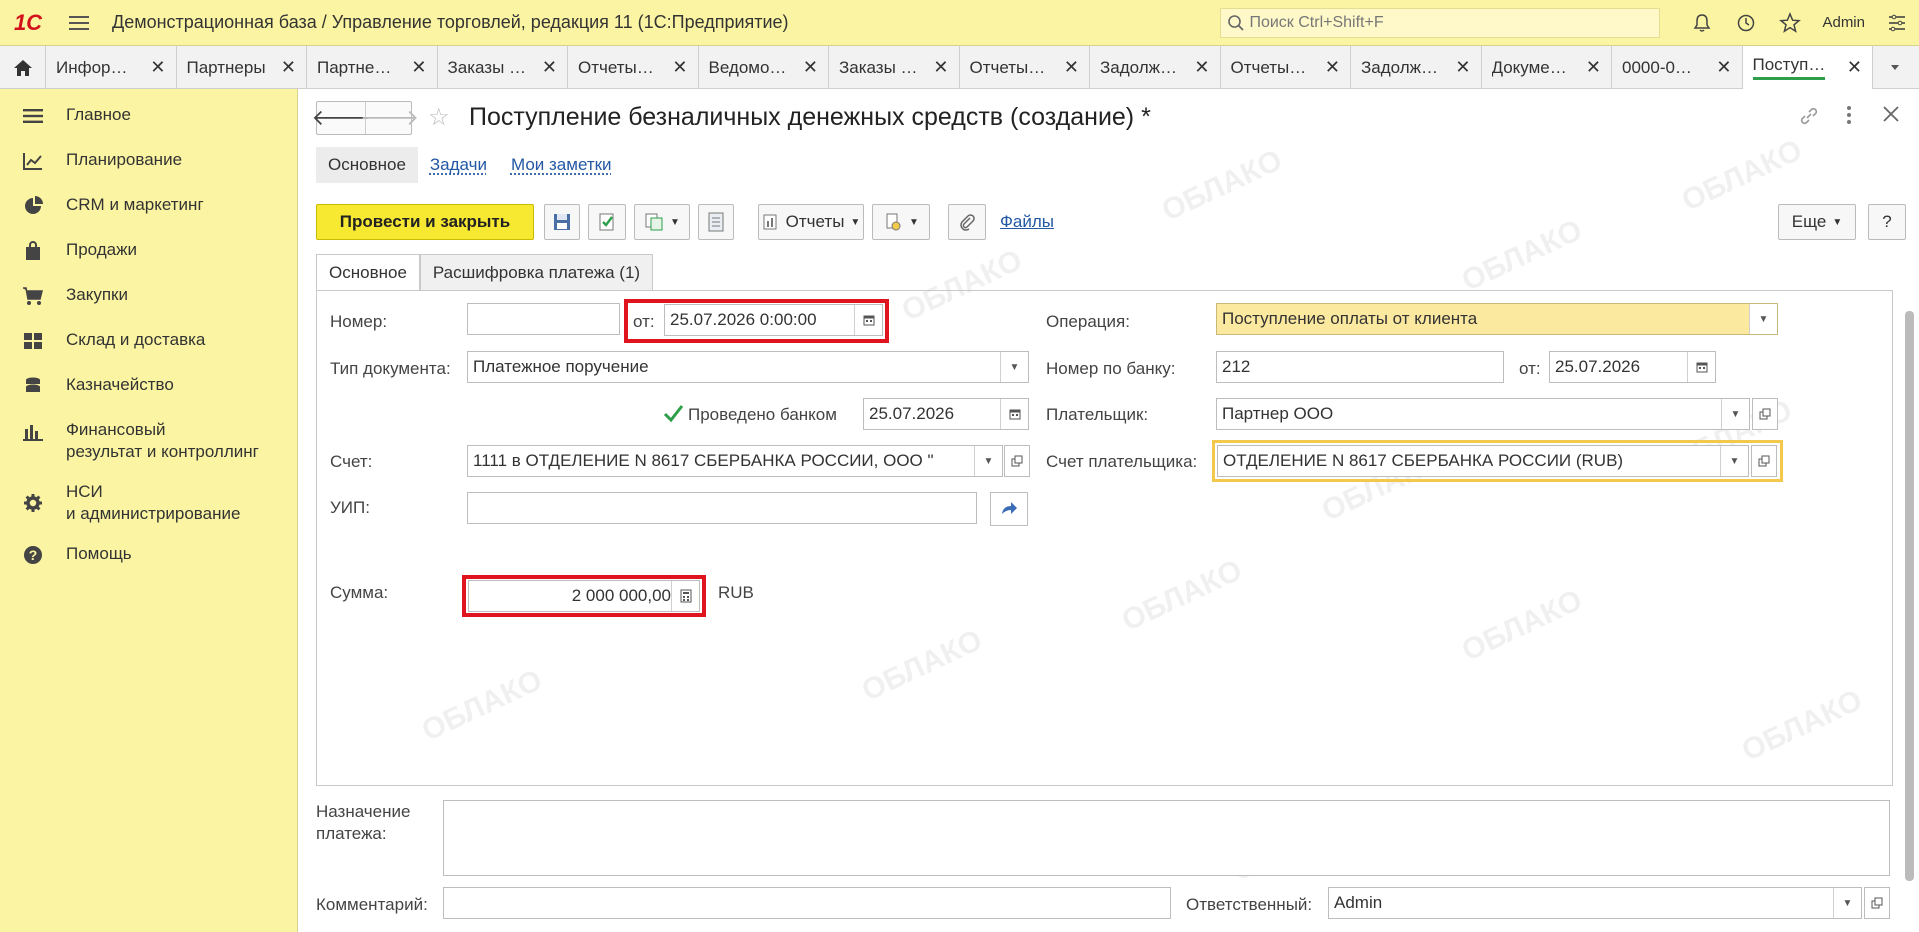  What do you see at coordinates (148, 441) in the screenshot?
I see `sidebar-item-finance: Финансовый результат и контроллинг` at bounding box center [148, 441].